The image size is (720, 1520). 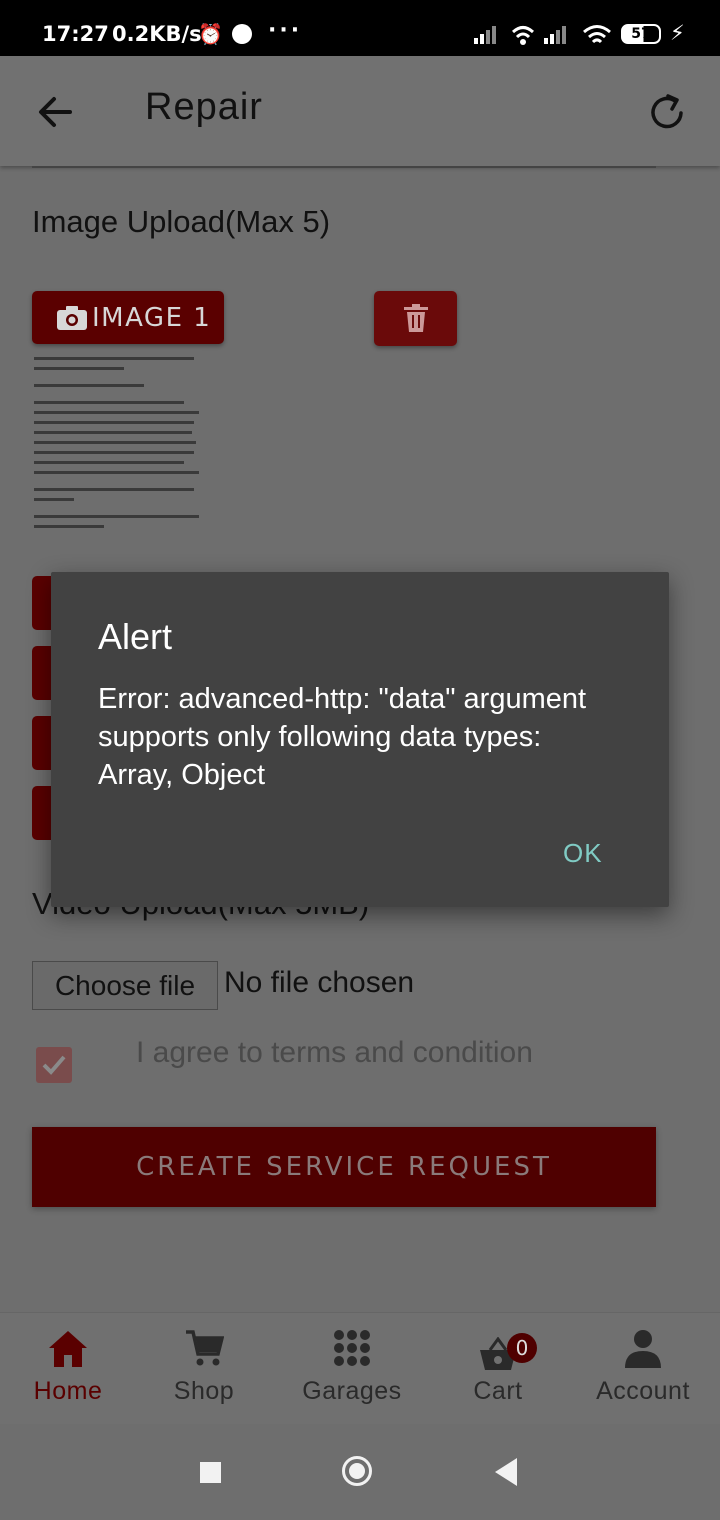 What do you see at coordinates (360, 111) in the screenshot?
I see `app-bar: Repair` at bounding box center [360, 111].